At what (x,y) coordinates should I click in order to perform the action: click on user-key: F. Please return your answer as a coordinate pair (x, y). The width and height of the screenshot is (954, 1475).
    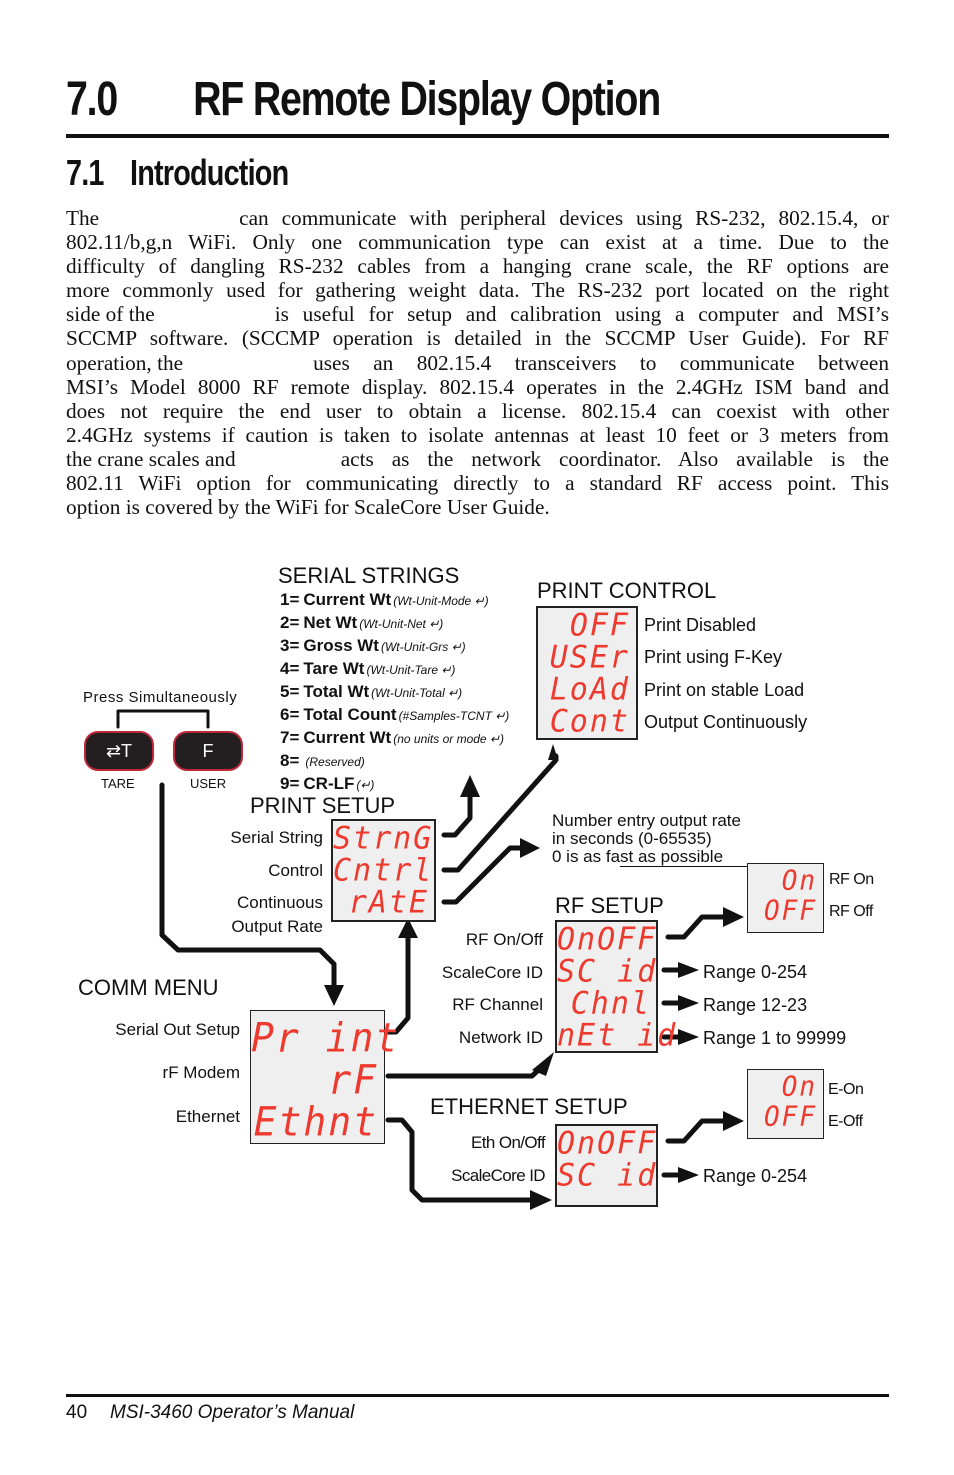
    Looking at the image, I should click on (208, 751).